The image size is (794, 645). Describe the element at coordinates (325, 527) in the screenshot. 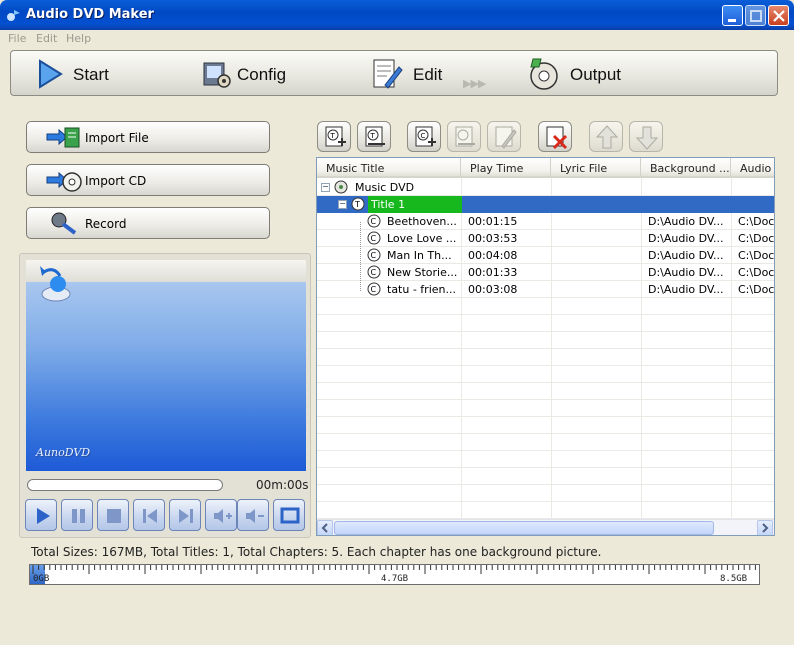

I see `scroll-left-button` at that location.